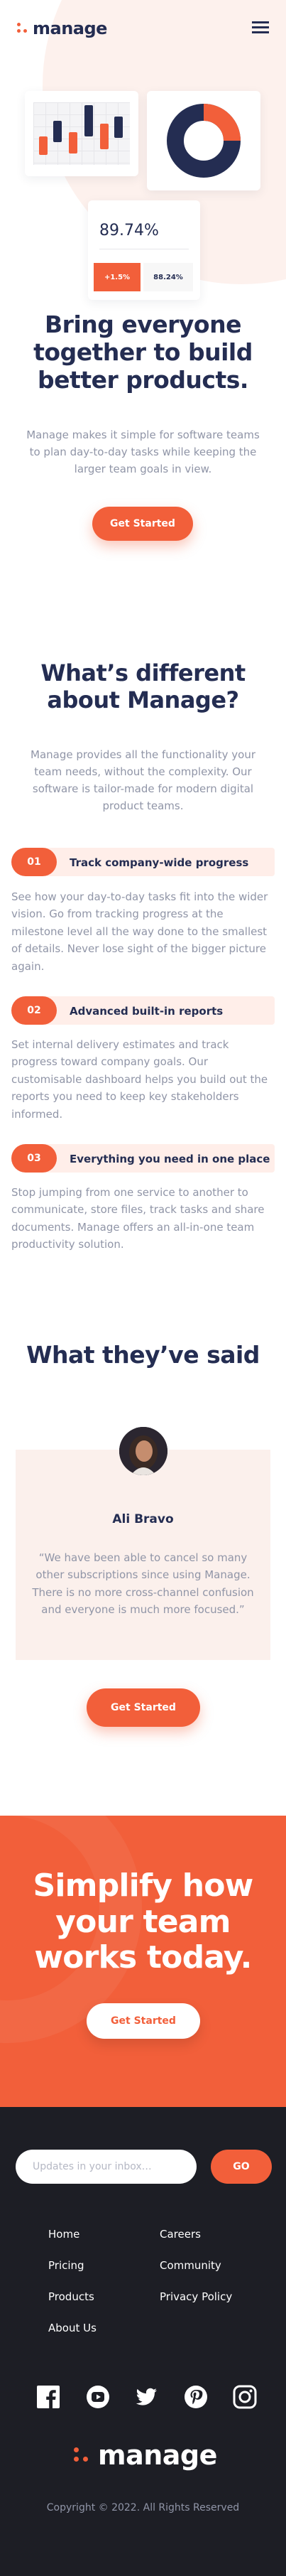 Image resolution: width=286 pixels, height=2576 pixels. What do you see at coordinates (143, 2507) in the screenshot?
I see `copyright-text: Copyright © 2022. All Rights Reserved` at bounding box center [143, 2507].